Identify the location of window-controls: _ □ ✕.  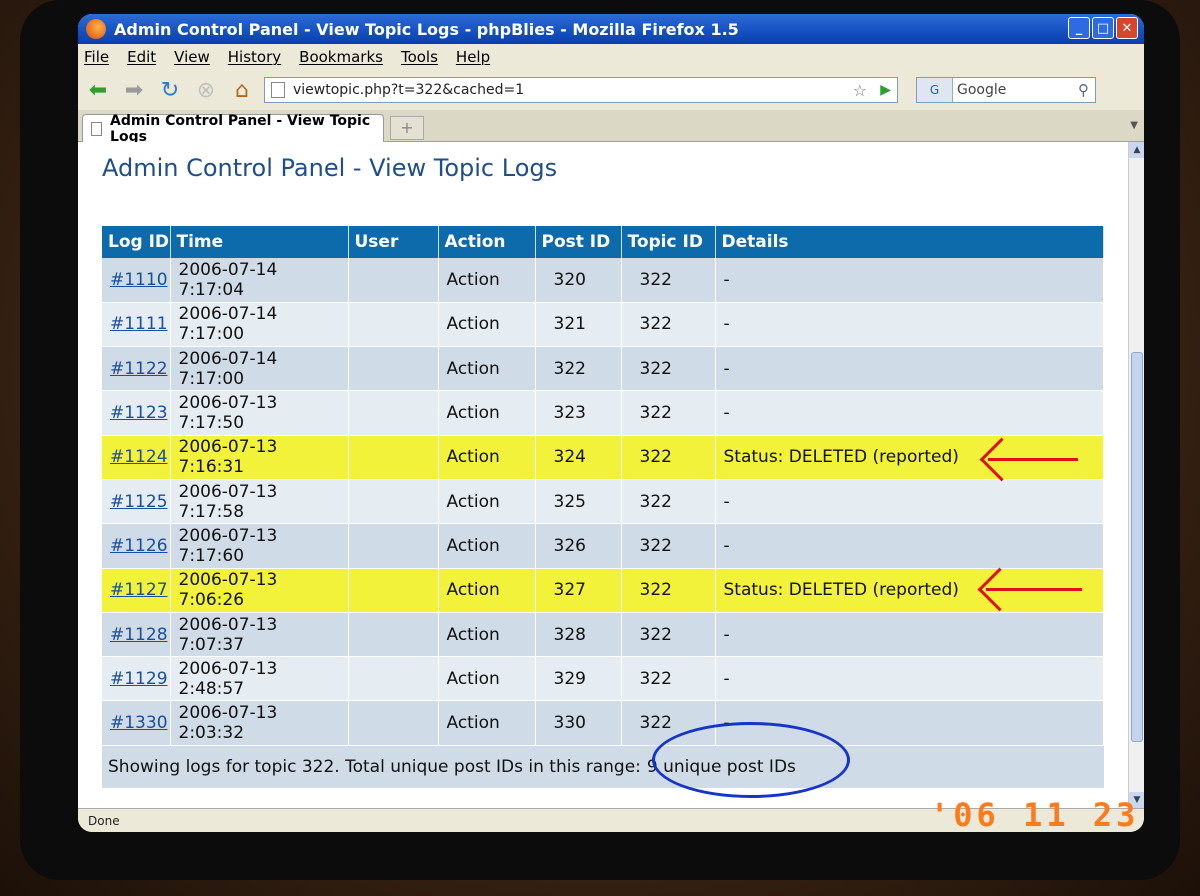
(1103, 28).